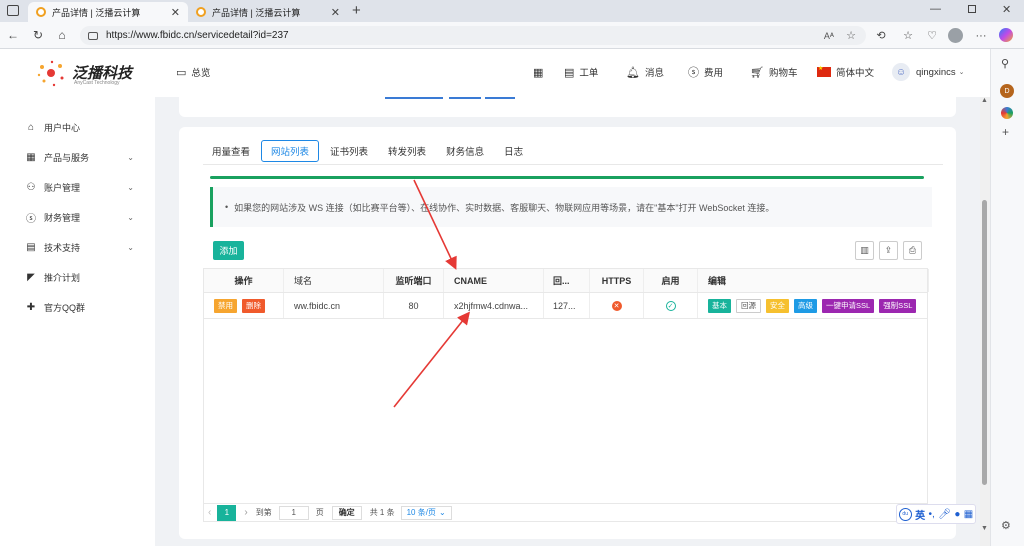 Image resolution: width=1024 pixels, height=546 pixels. Describe the element at coordinates (912, 250) in the screenshot. I see `print-icon: ⎙` at that location.